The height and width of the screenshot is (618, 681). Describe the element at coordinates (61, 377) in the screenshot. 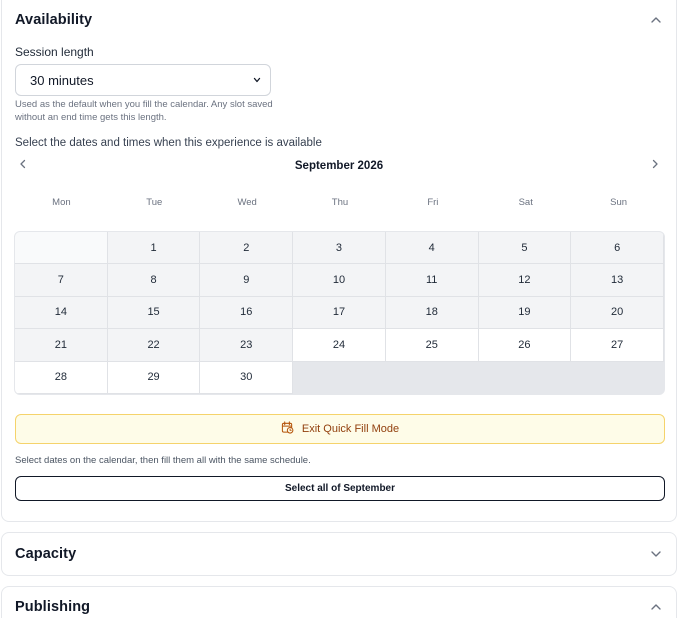

I see `calendar-day: 28` at that location.